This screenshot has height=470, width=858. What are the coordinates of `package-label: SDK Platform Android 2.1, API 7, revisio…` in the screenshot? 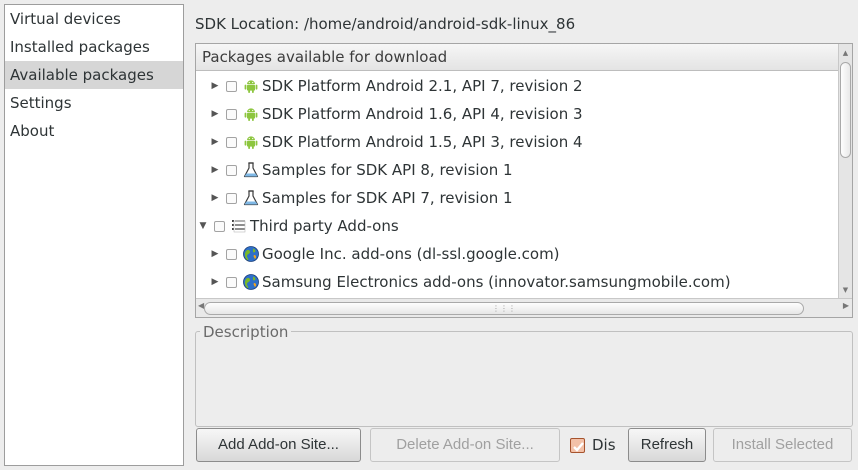 It's located at (422, 86).